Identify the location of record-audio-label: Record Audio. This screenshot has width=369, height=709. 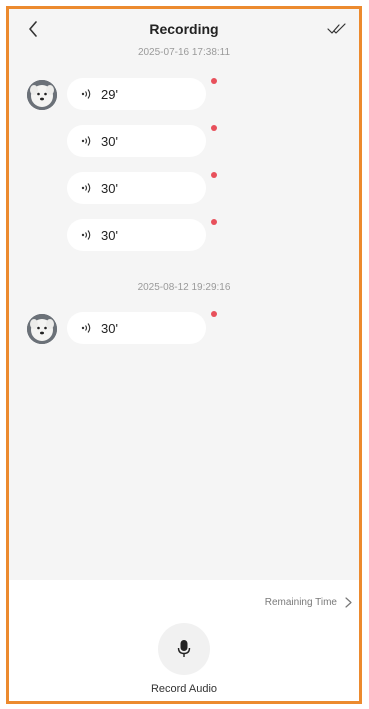
(184, 689).